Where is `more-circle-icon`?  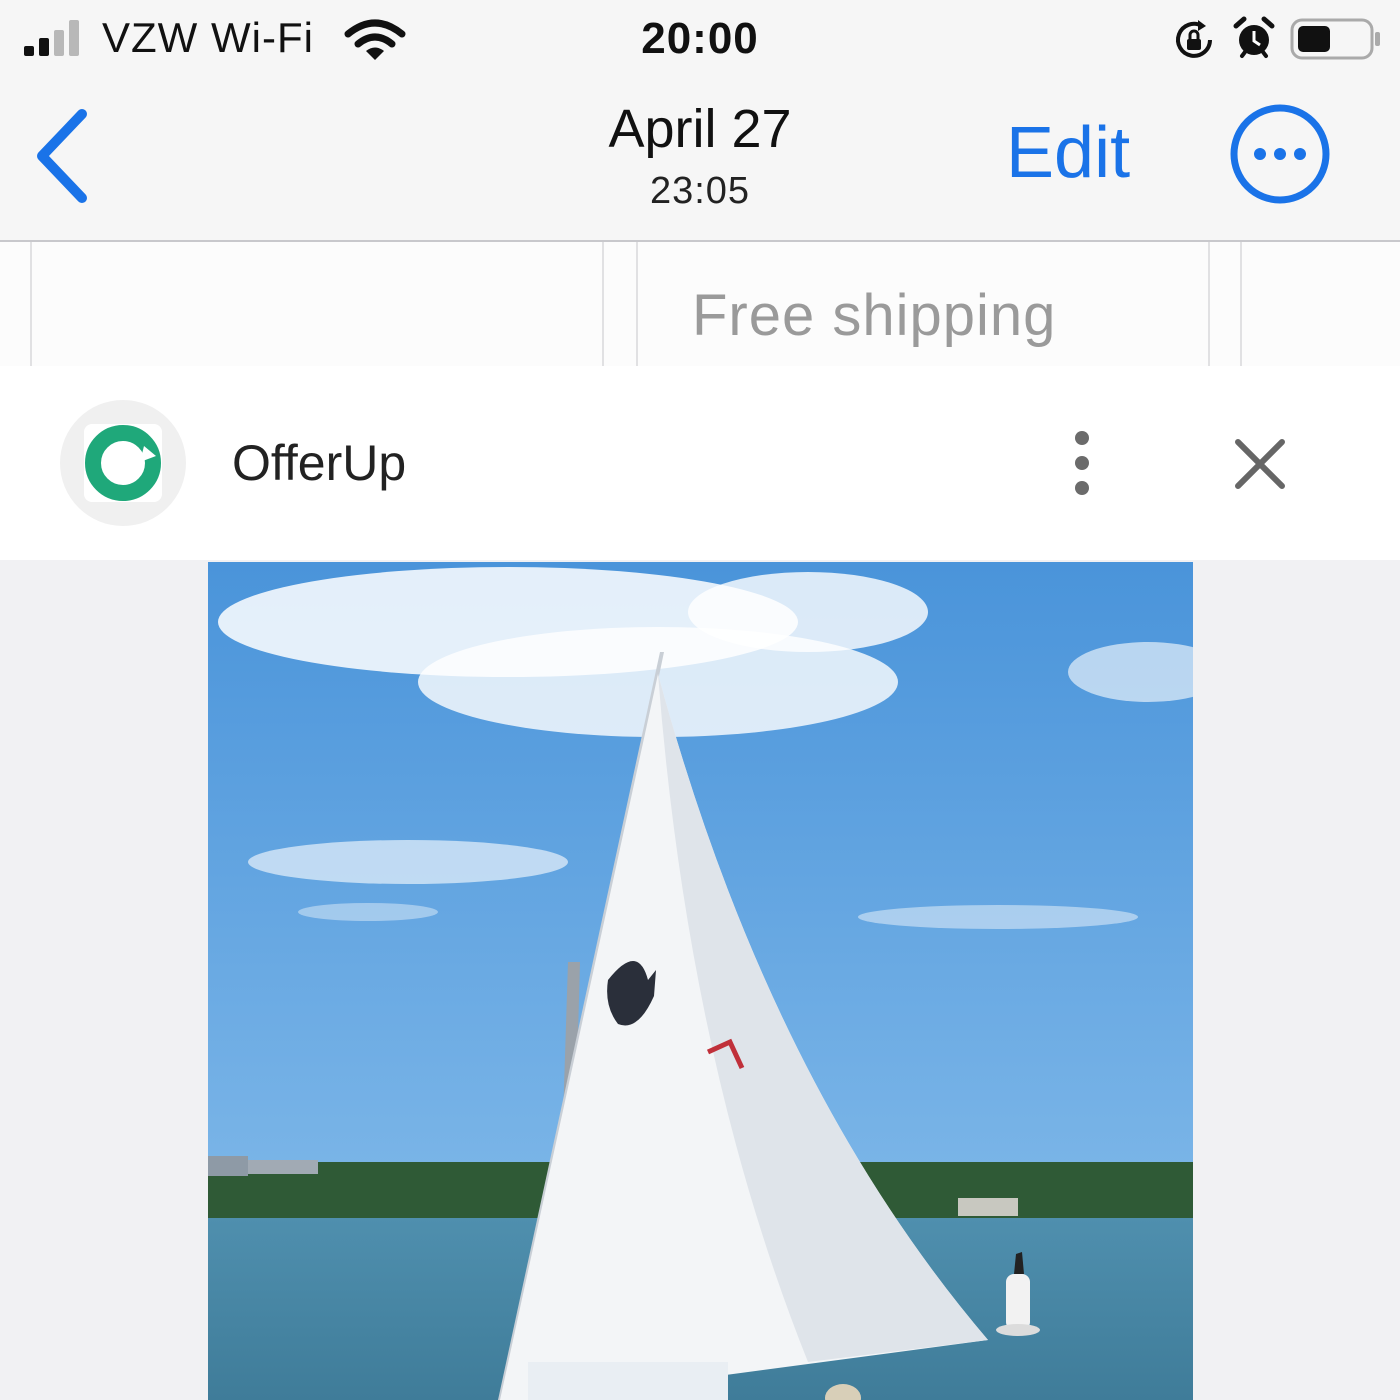
more-circle-icon is located at coordinates (1280, 154).